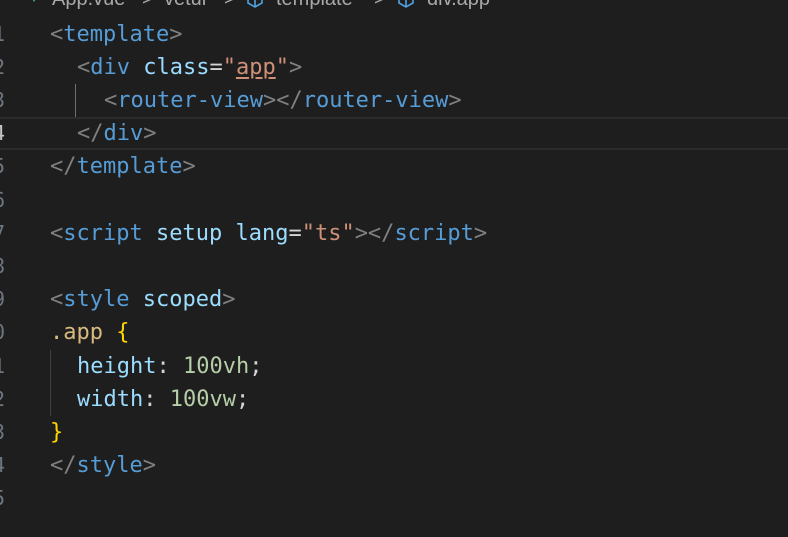  What do you see at coordinates (176, 67) in the screenshot?
I see `attribute-name: class` at bounding box center [176, 67].